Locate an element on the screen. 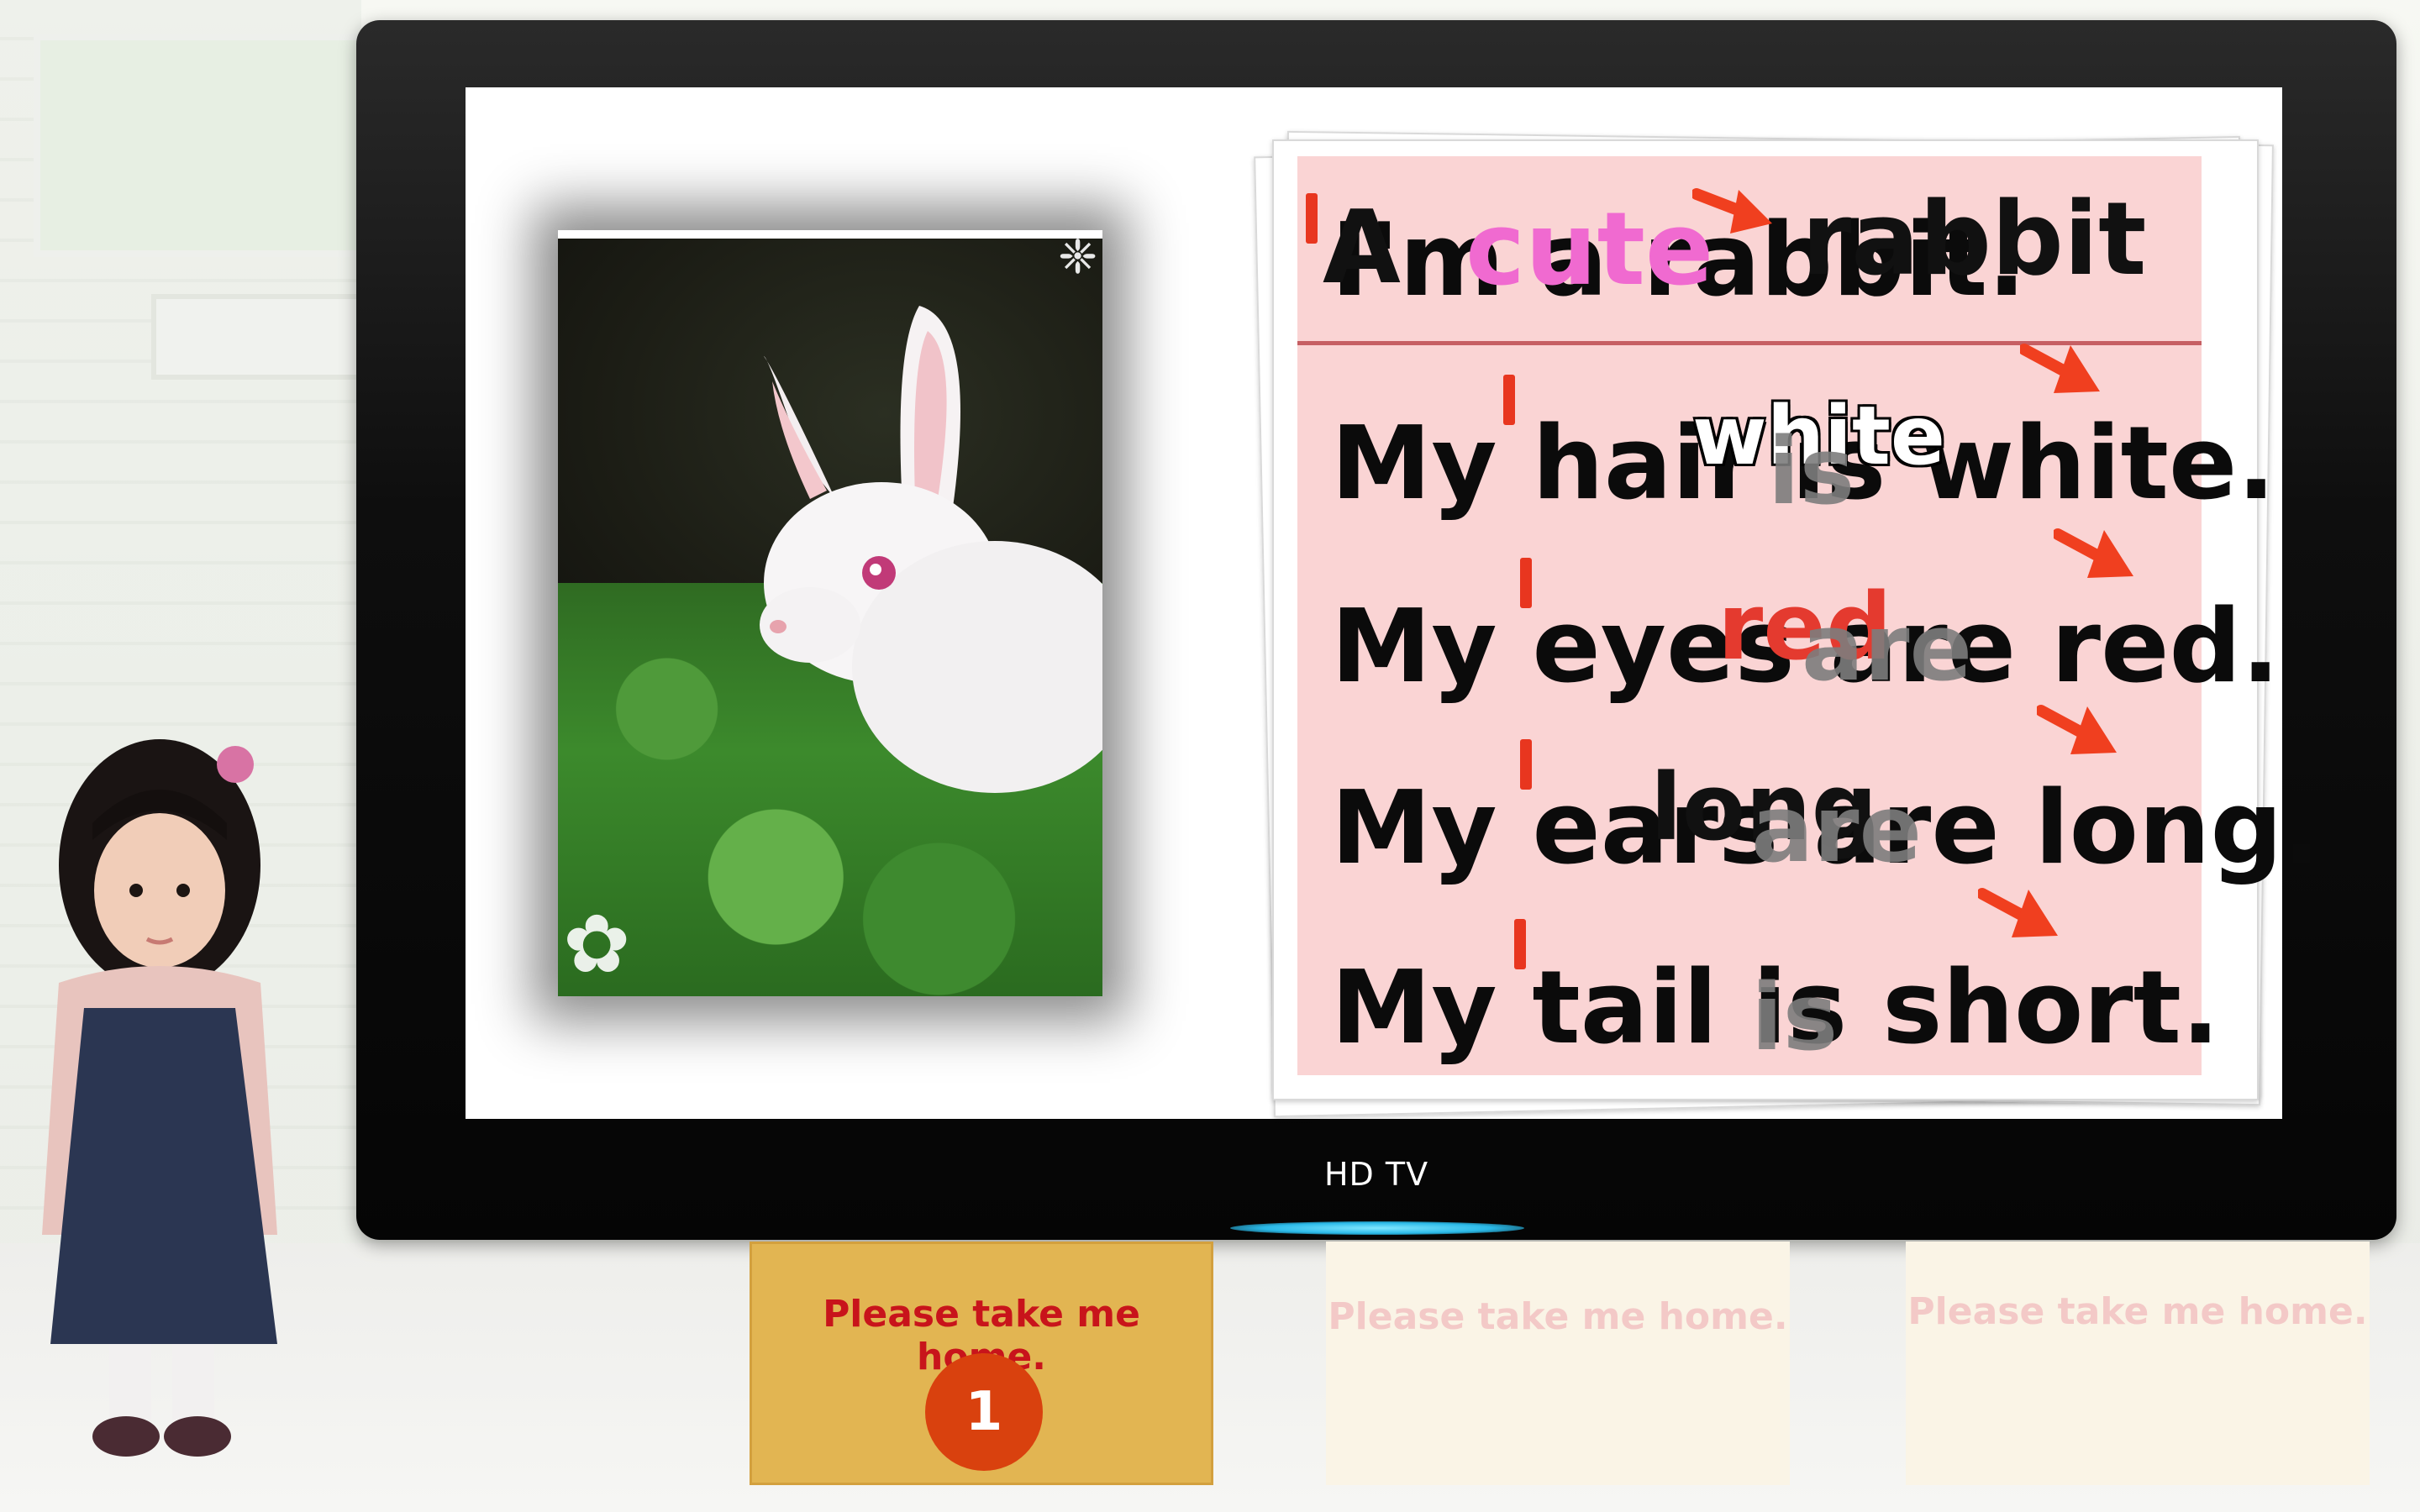 The height and width of the screenshot is (1512, 2420). answer-card-2: Please take me home. is located at coordinates (1558, 1363).